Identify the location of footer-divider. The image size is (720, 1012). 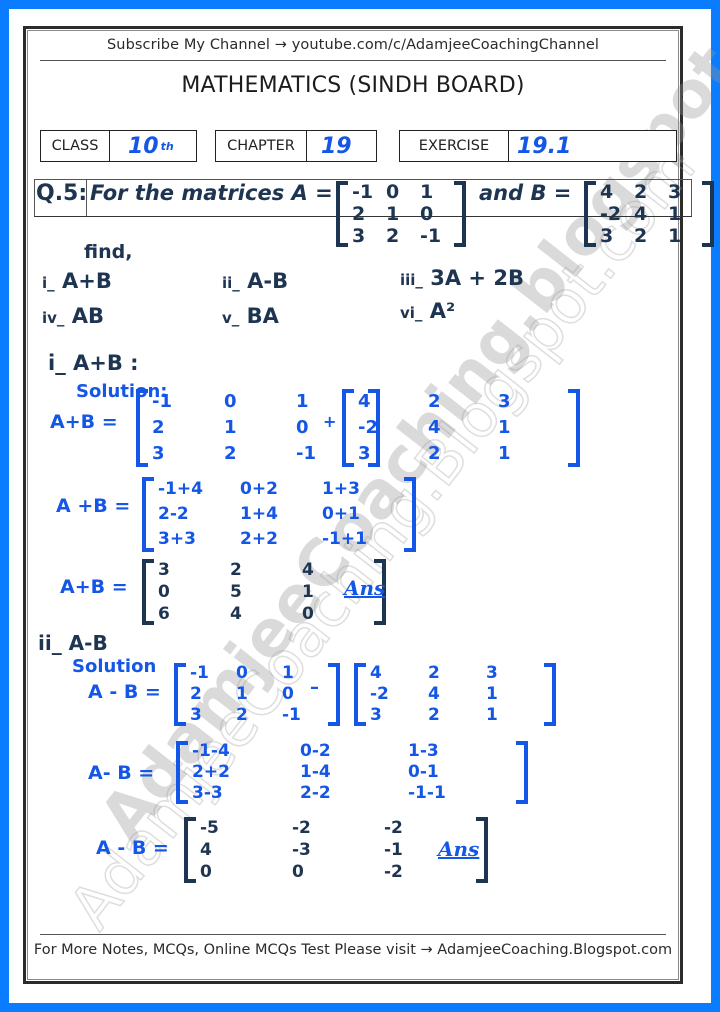
(353, 934).